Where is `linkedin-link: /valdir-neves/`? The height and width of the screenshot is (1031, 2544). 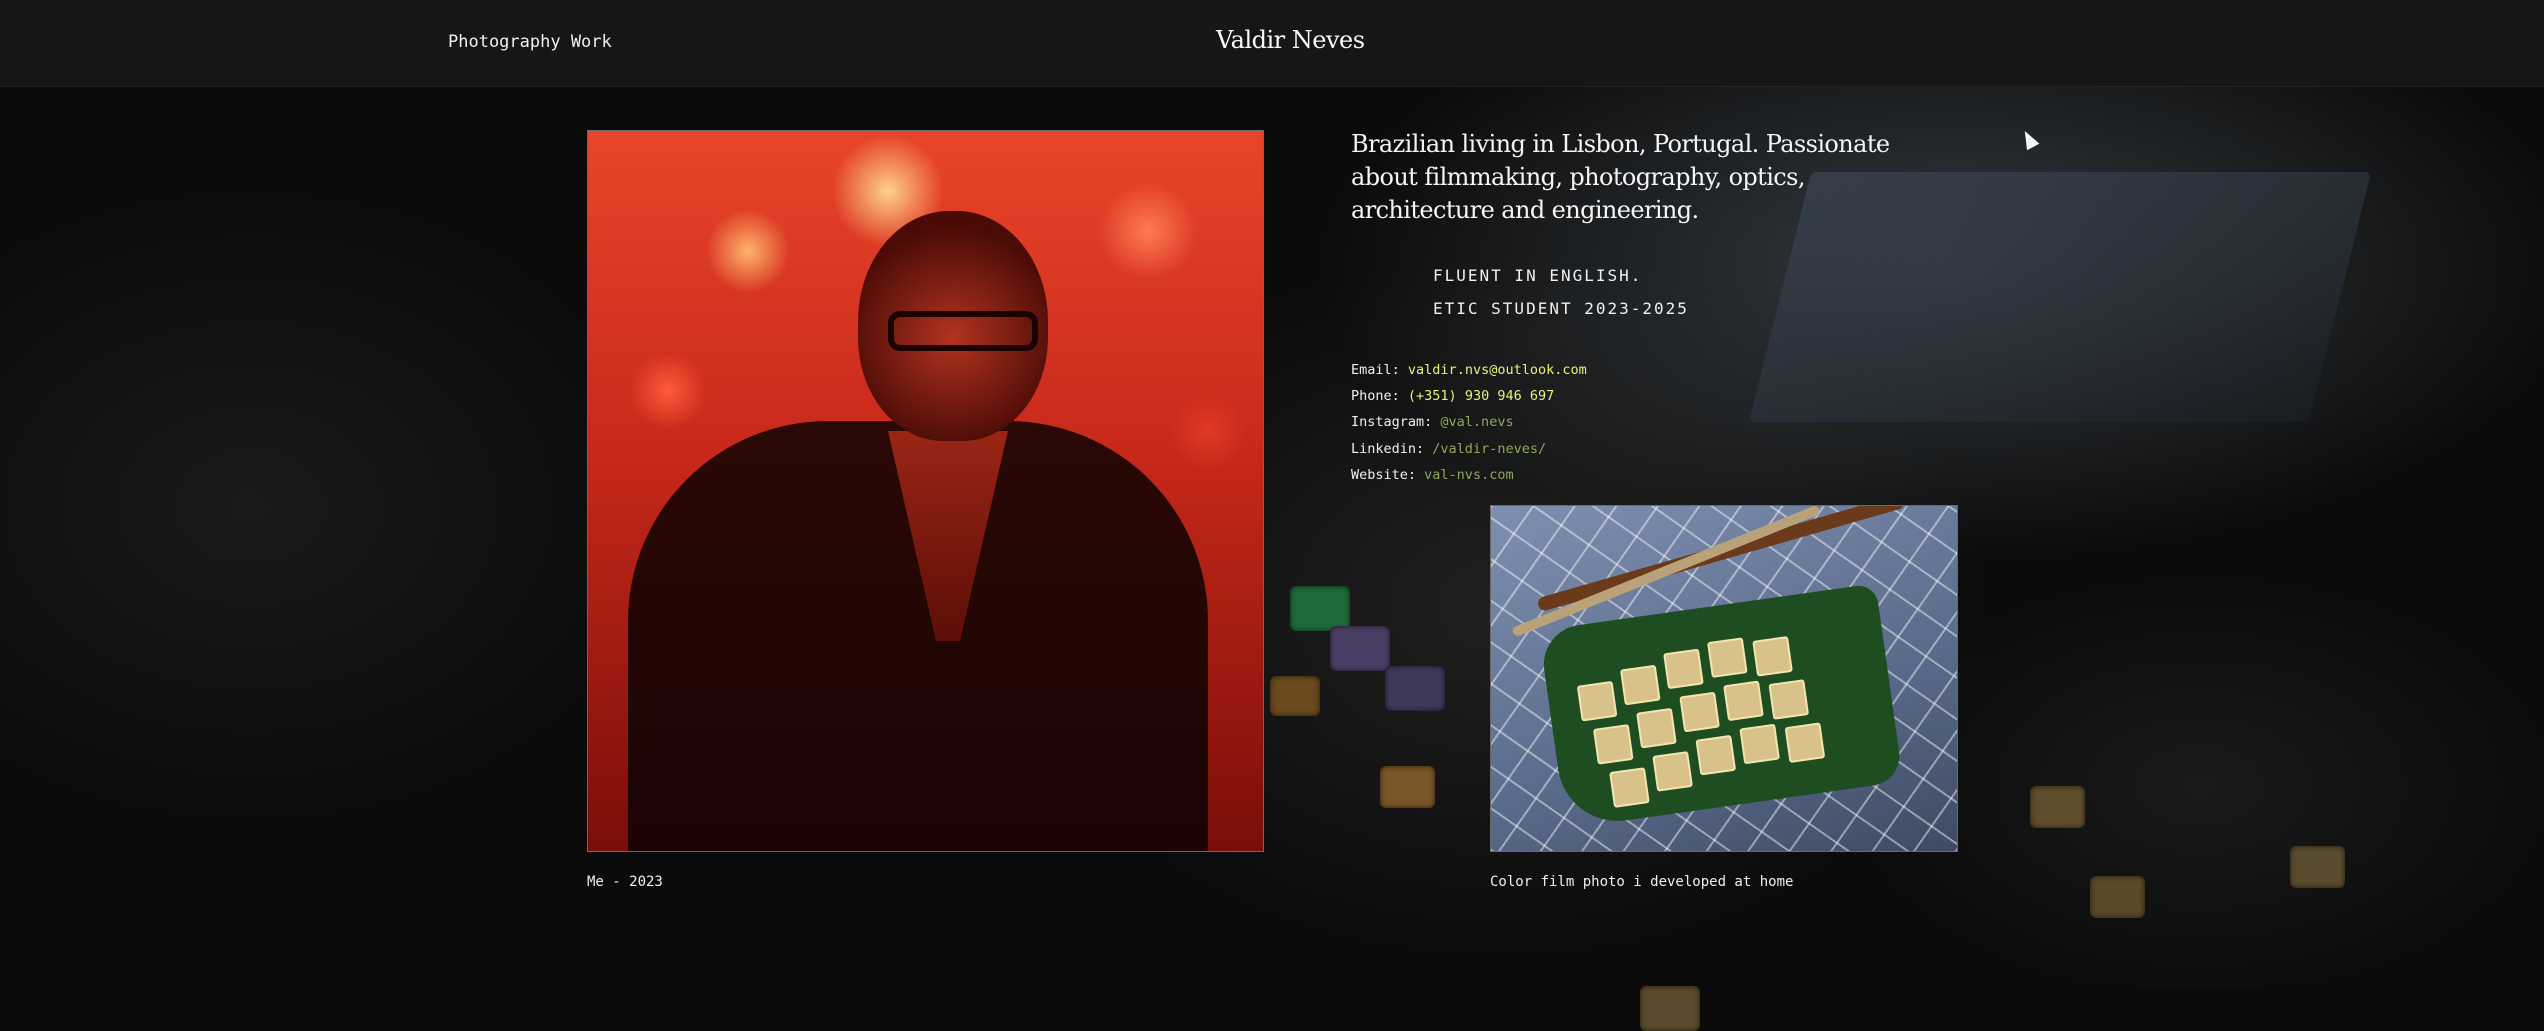
linkedin-link: /valdir-neves/ is located at coordinates (1489, 449).